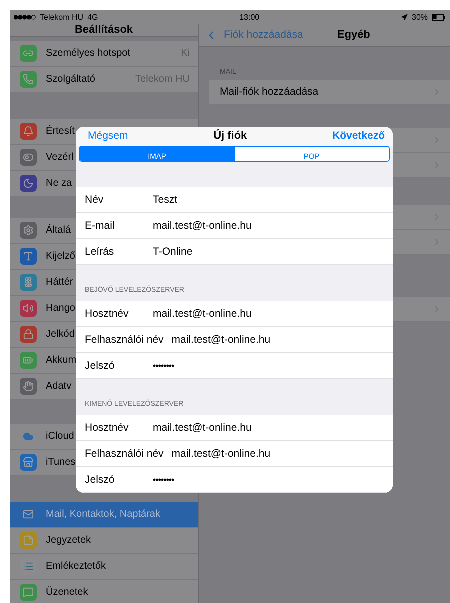 The width and height of the screenshot is (450, 603). Describe the element at coordinates (88, 53) in the screenshot. I see `item-label: Személyes hotspot` at that location.